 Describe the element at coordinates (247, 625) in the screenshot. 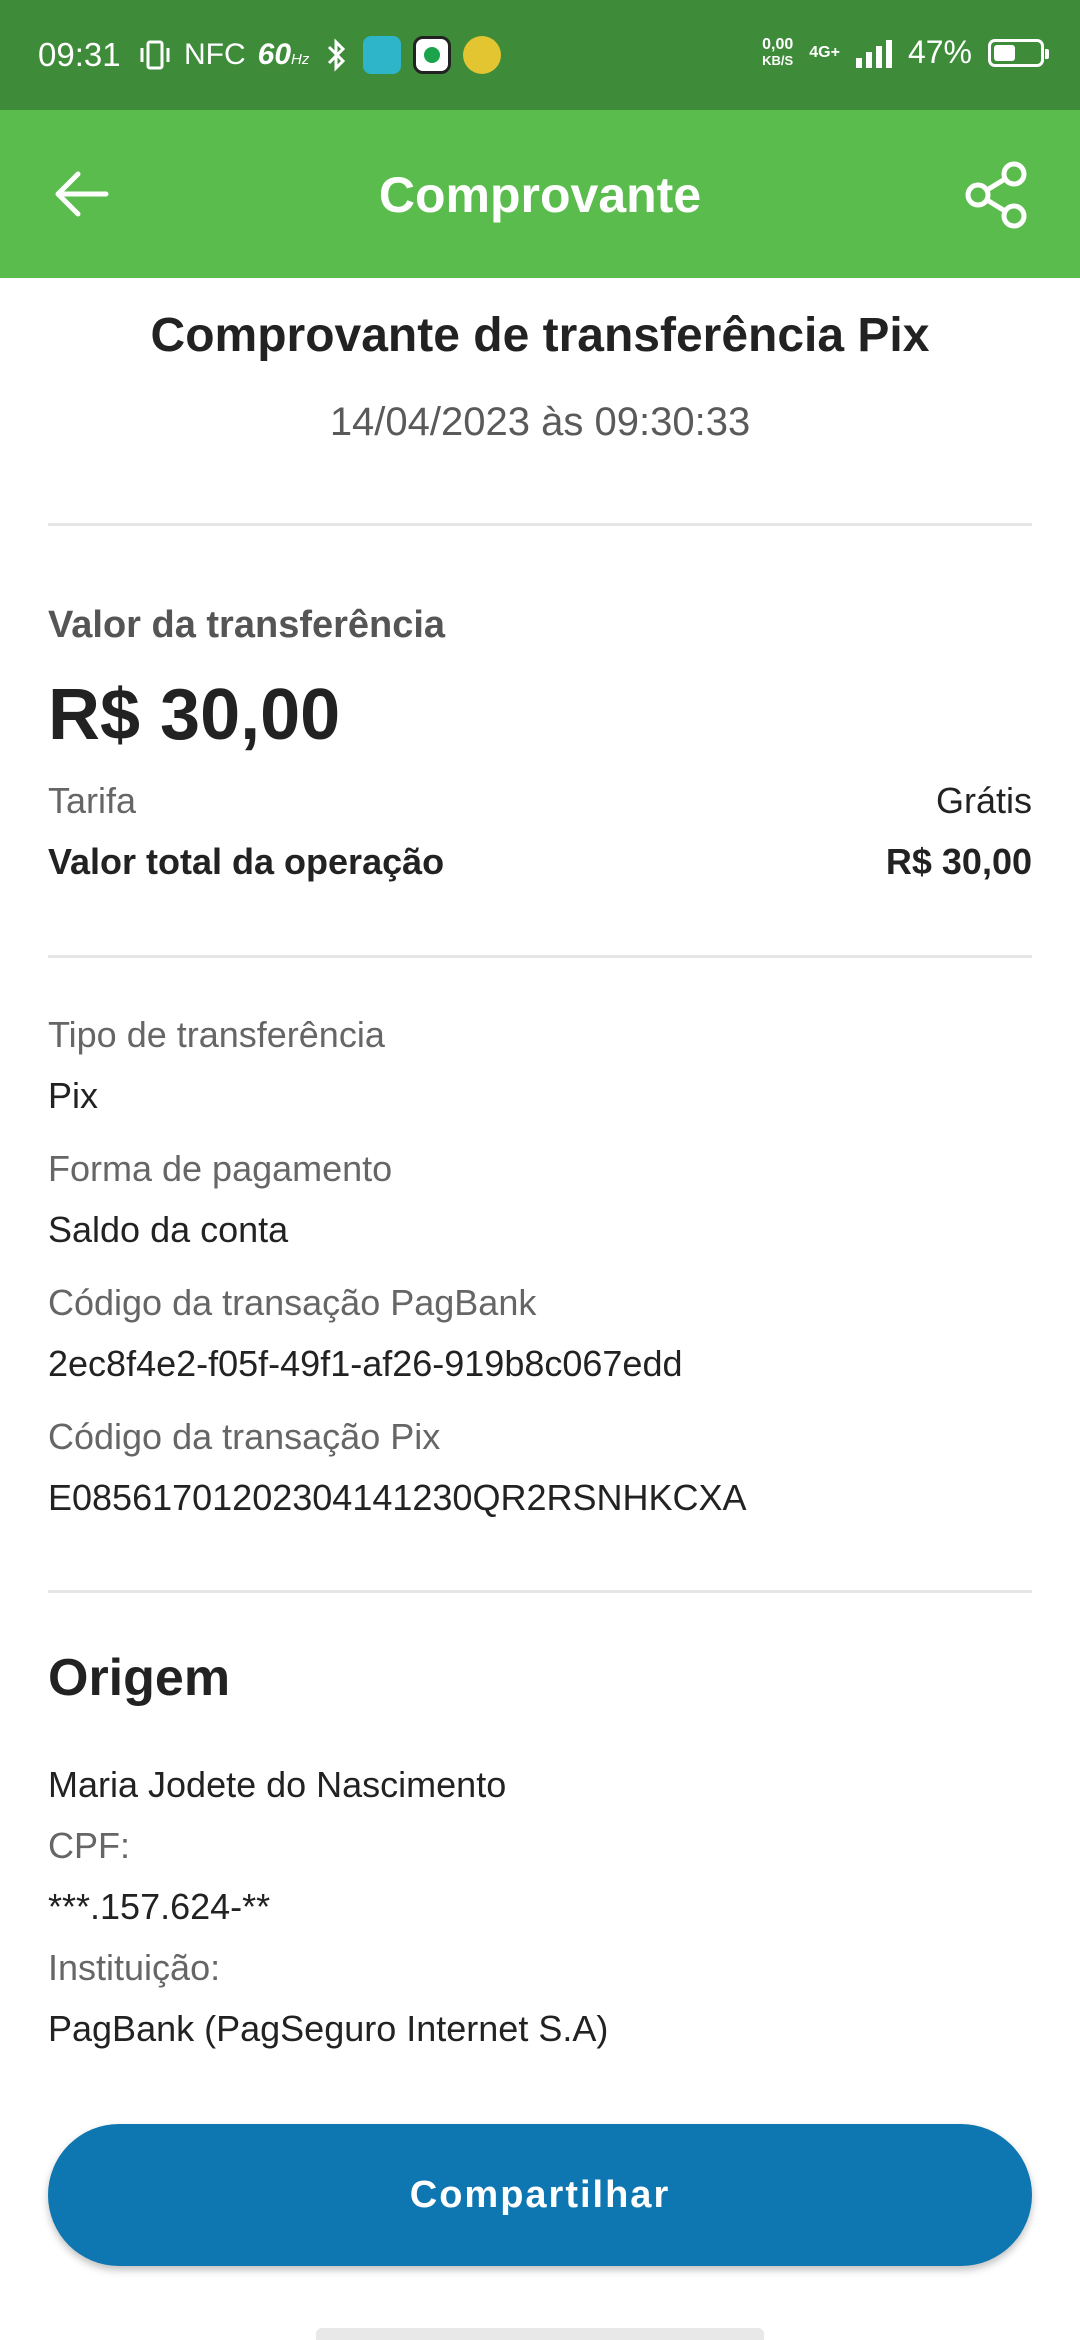

I see `transfer-amount-label: Valor da transferência` at that location.